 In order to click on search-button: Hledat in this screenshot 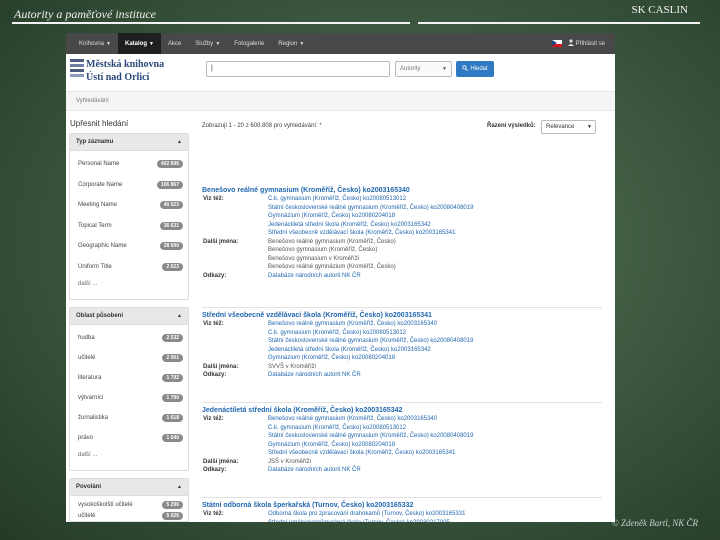, I will do `click(475, 69)`.